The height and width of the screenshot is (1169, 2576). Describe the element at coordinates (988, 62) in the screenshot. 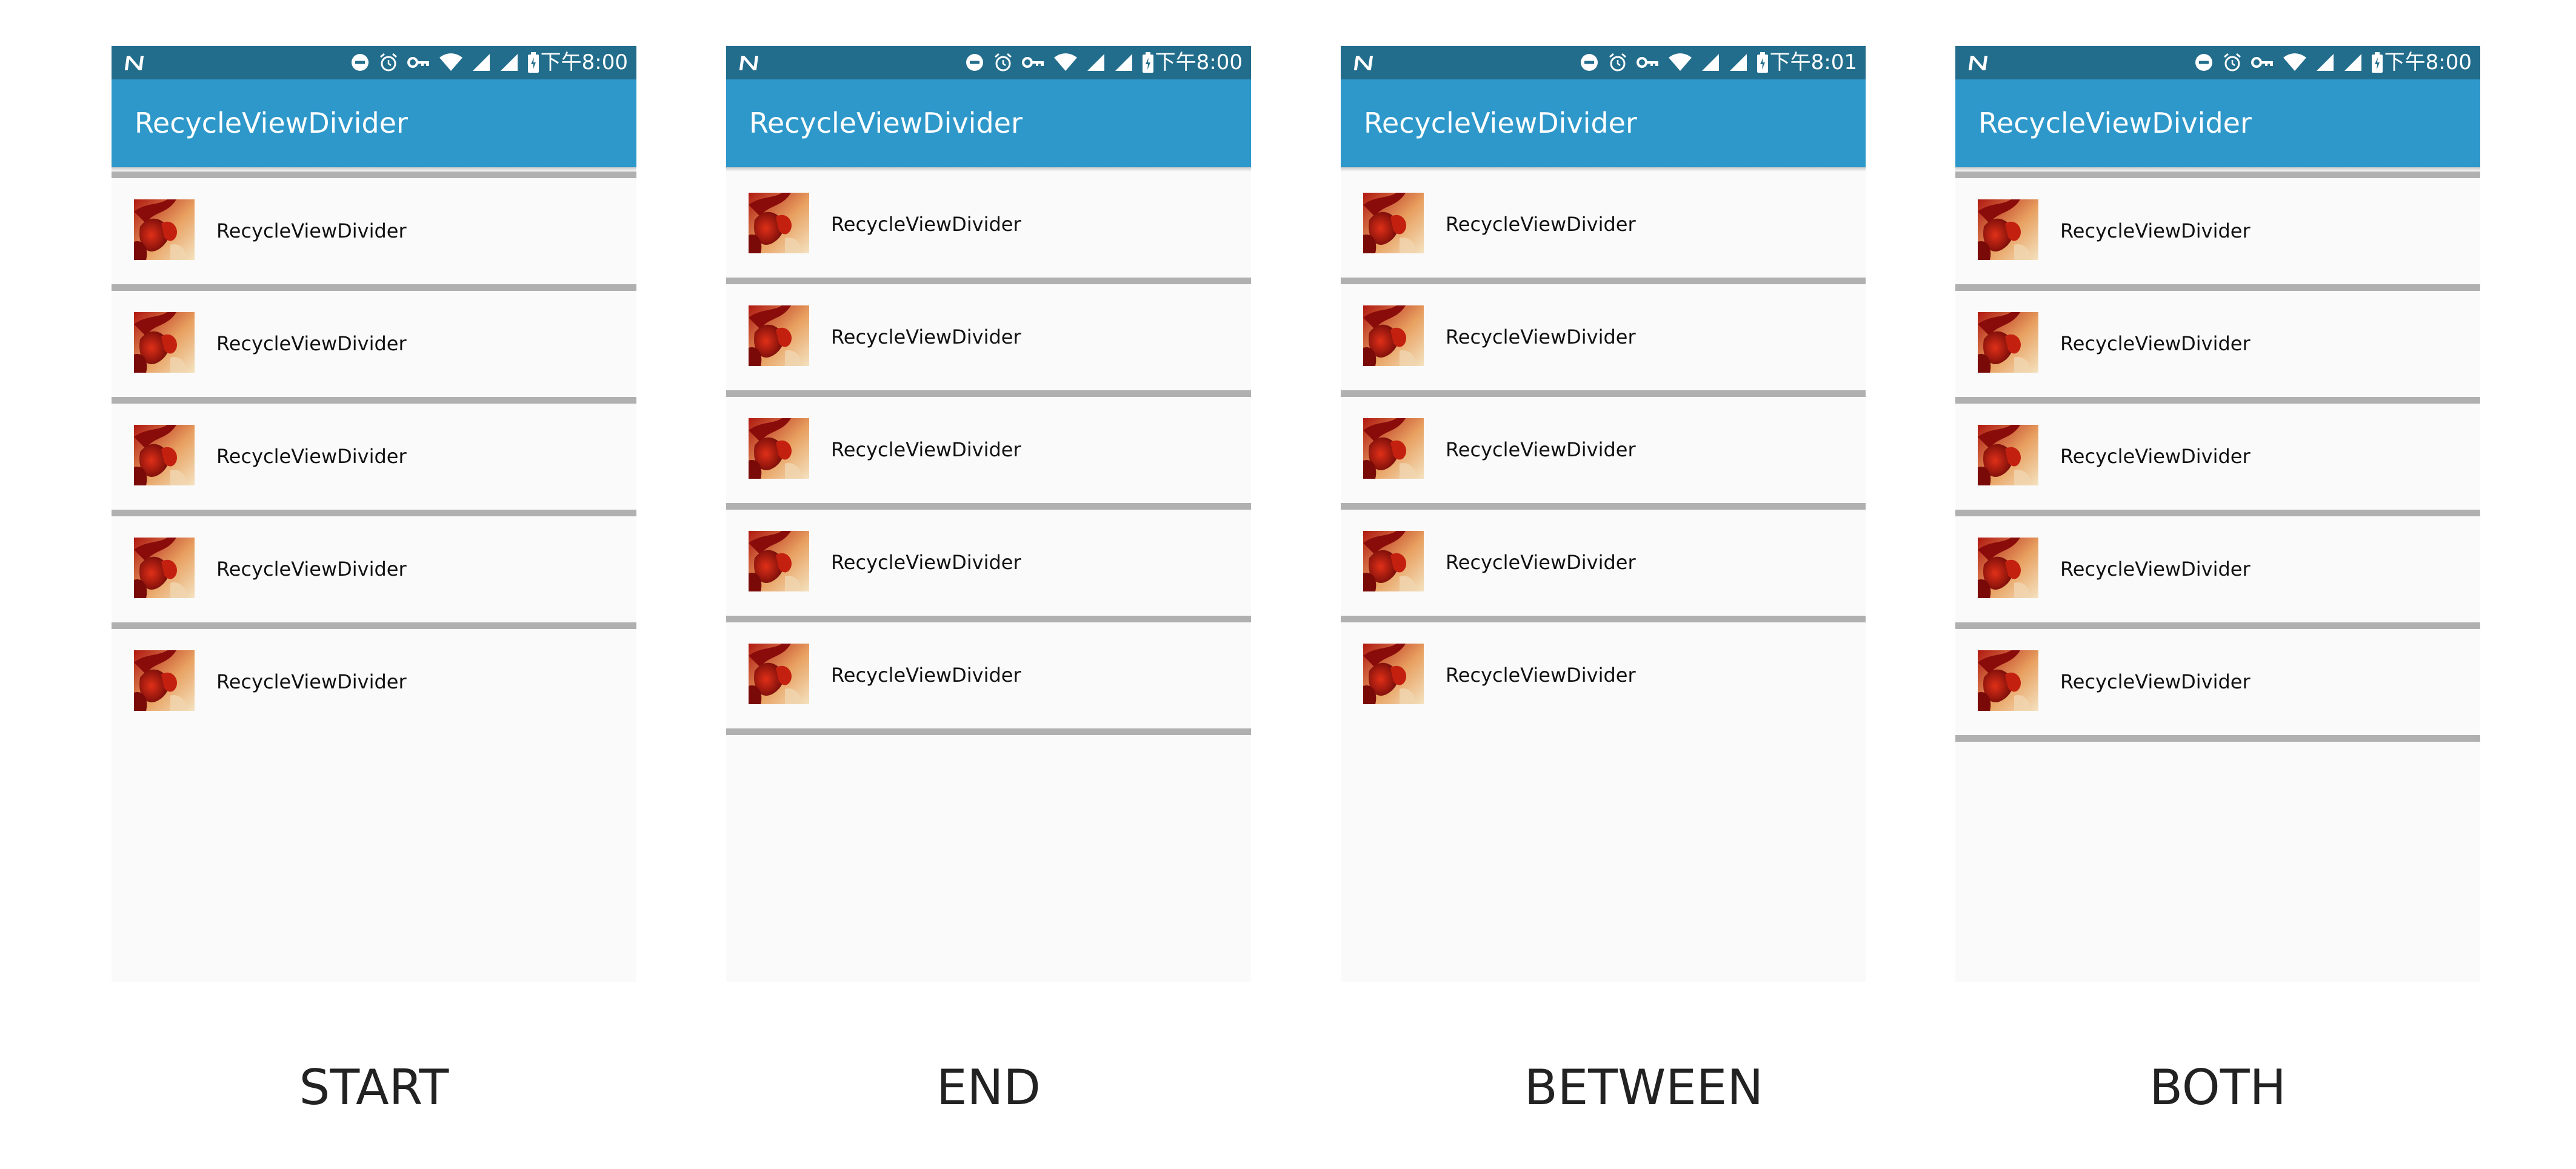

I see `status-bar: 下午8:00` at that location.